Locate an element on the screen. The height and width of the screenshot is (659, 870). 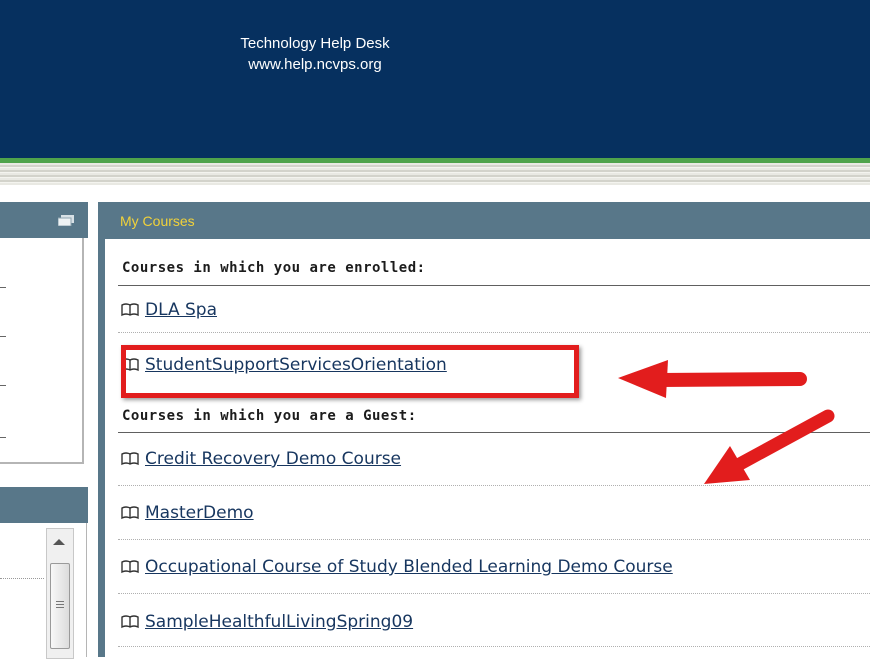
annotation-arrows is located at coordinates (726, 422).